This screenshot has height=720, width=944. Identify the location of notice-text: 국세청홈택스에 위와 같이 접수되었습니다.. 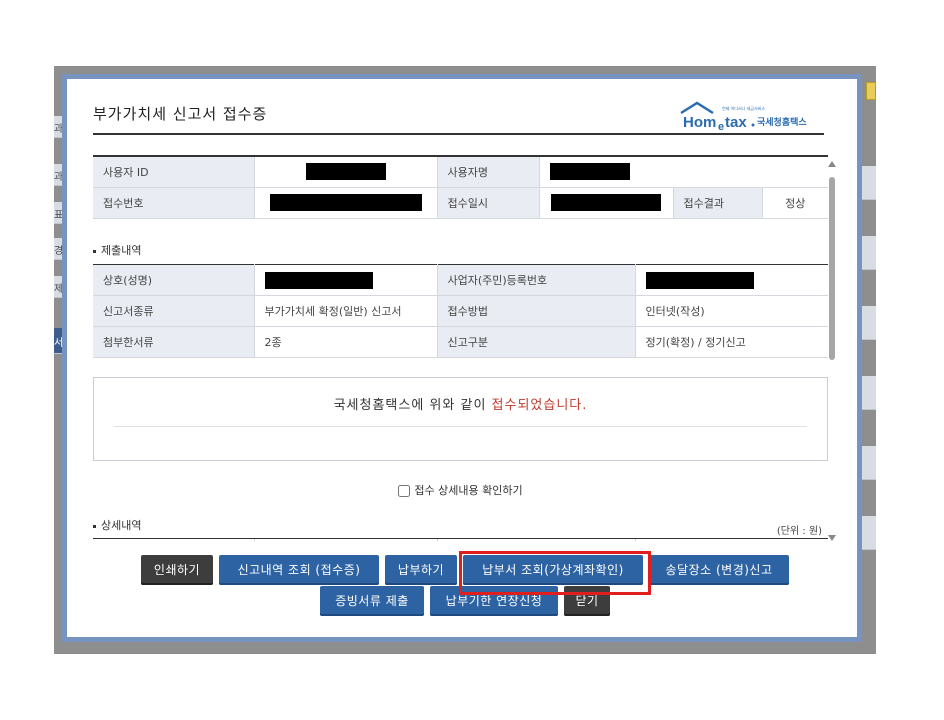
(460, 405).